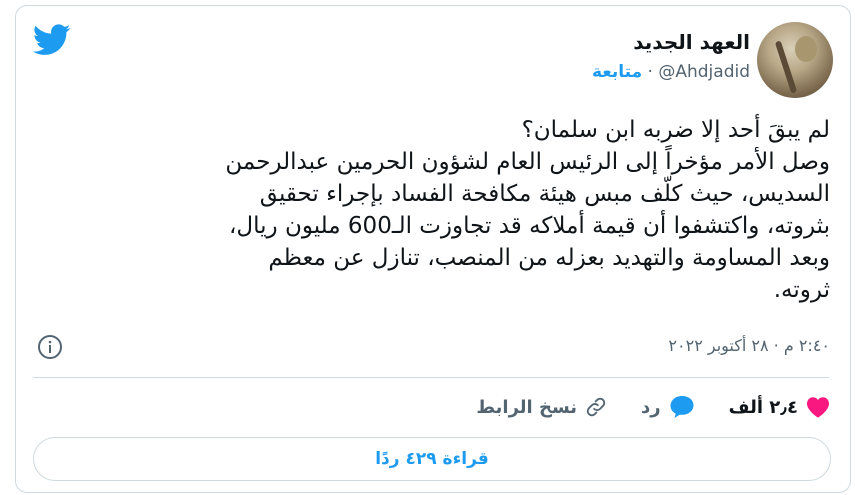 The height and width of the screenshot is (495, 855). I want to click on like-button: ٢٫٤ ألف, so click(779, 407).